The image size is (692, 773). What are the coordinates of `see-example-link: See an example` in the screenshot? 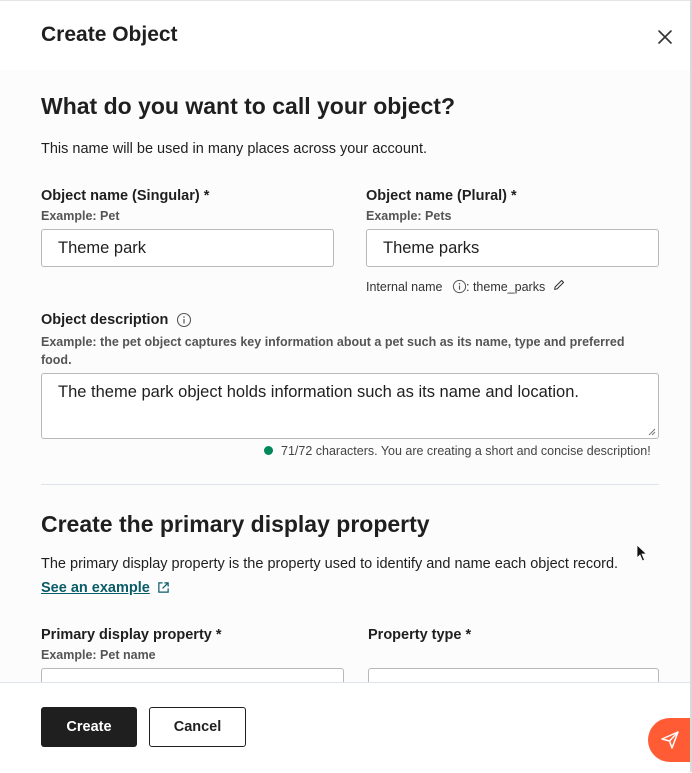 It's located at (95, 588).